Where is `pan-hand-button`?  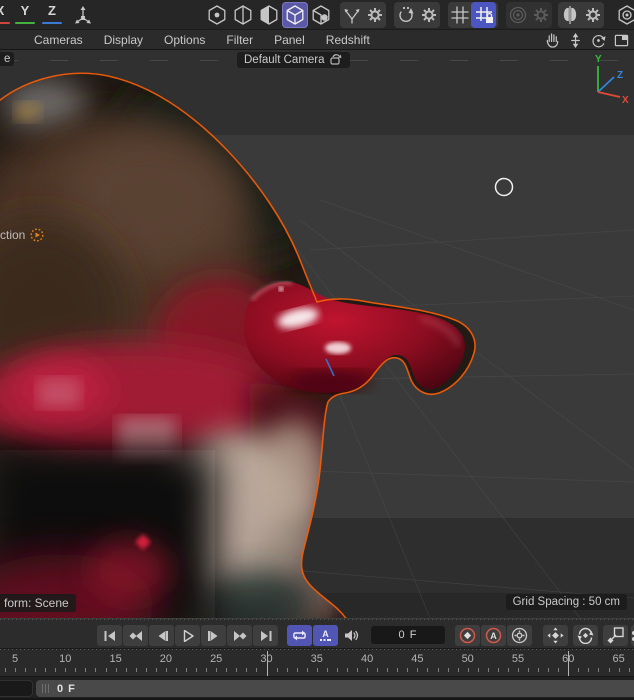
pan-hand-button is located at coordinates (552, 40).